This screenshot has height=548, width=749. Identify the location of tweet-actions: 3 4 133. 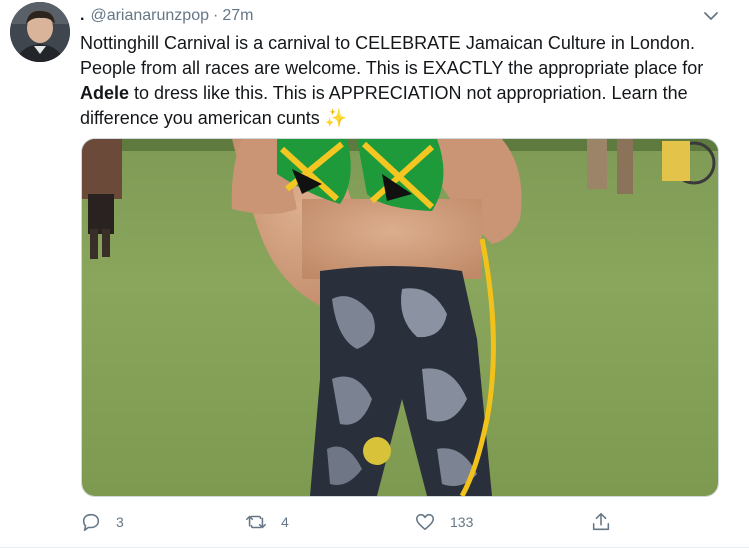
(410, 522).